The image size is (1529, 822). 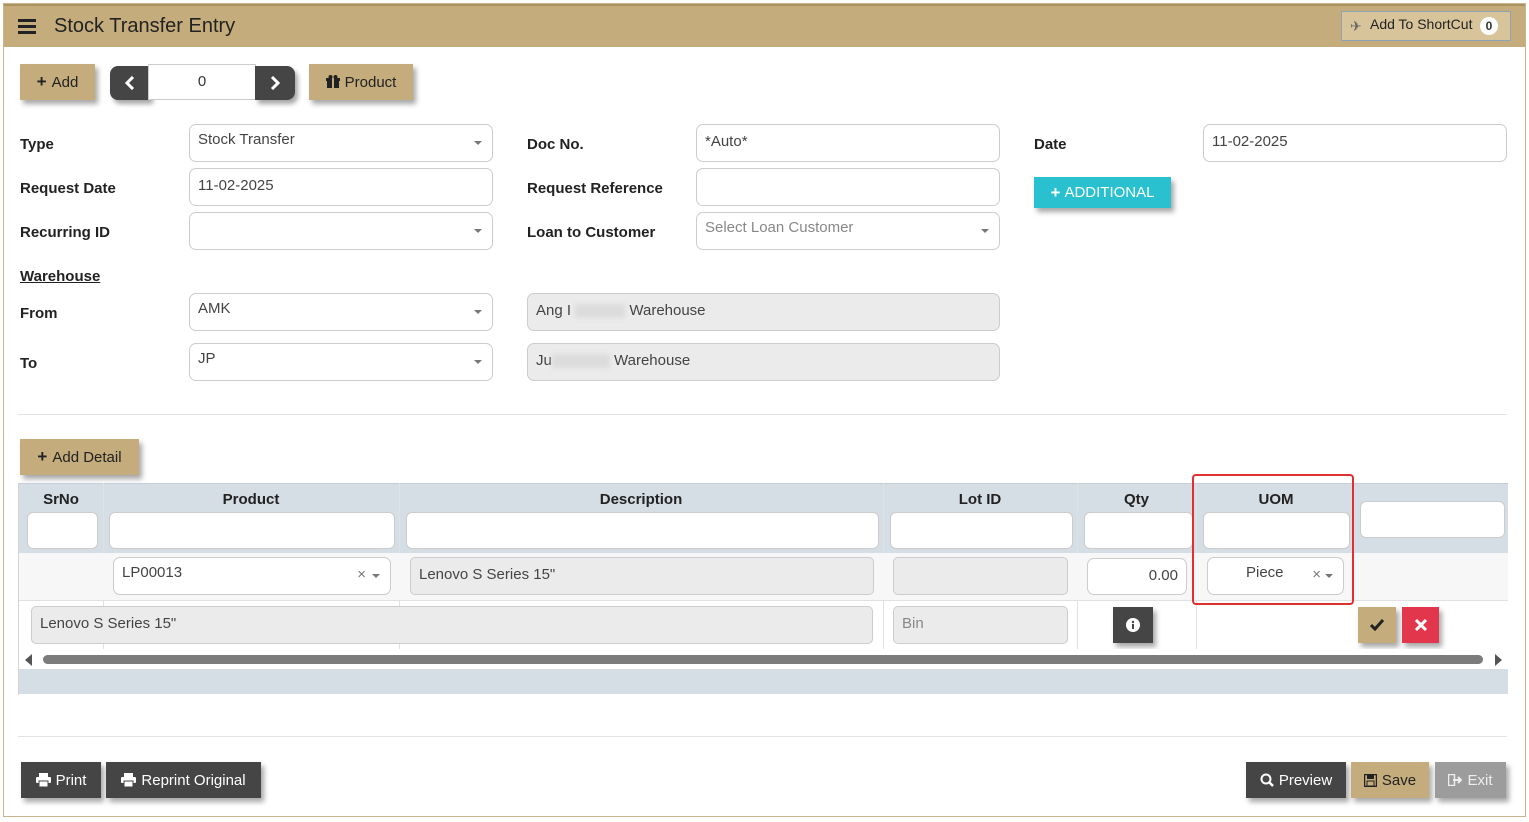 What do you see at coordinates (193, 780) in the screenshot?
I see `reprint-original-label: Reprint Original` at bounding box center [193, 780].